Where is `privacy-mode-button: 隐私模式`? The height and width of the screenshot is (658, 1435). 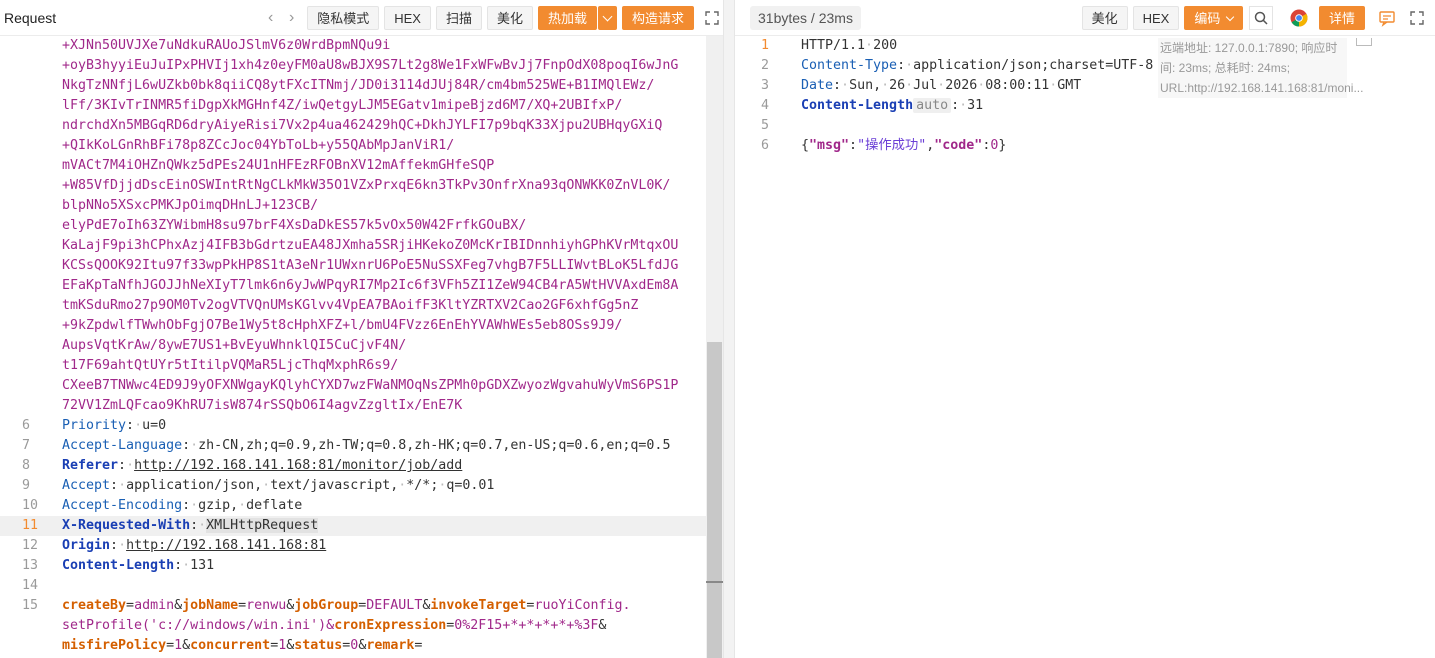 privacy-mode-button: 隐私模式 is located at coordinates (343, 17).